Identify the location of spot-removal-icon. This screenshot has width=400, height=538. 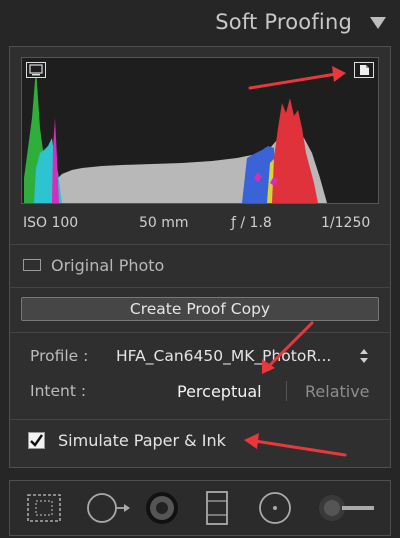
(109, 508).